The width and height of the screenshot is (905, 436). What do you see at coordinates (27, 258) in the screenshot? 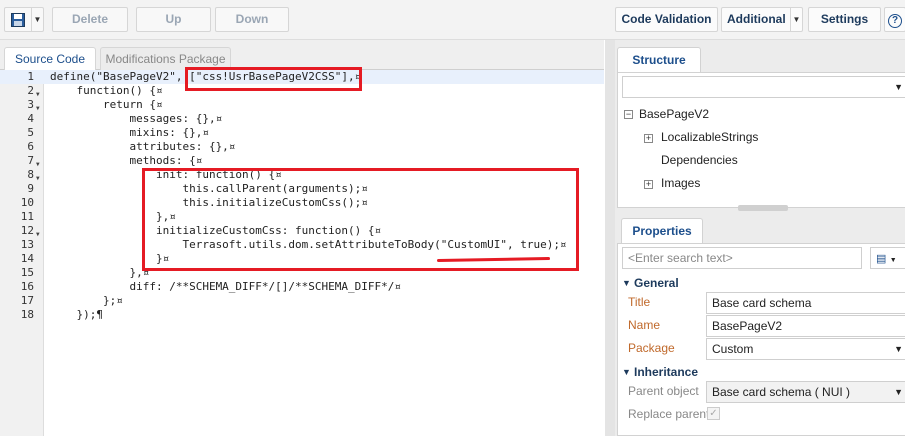
I see `line-number: 14` at bounding box center [27, 258].